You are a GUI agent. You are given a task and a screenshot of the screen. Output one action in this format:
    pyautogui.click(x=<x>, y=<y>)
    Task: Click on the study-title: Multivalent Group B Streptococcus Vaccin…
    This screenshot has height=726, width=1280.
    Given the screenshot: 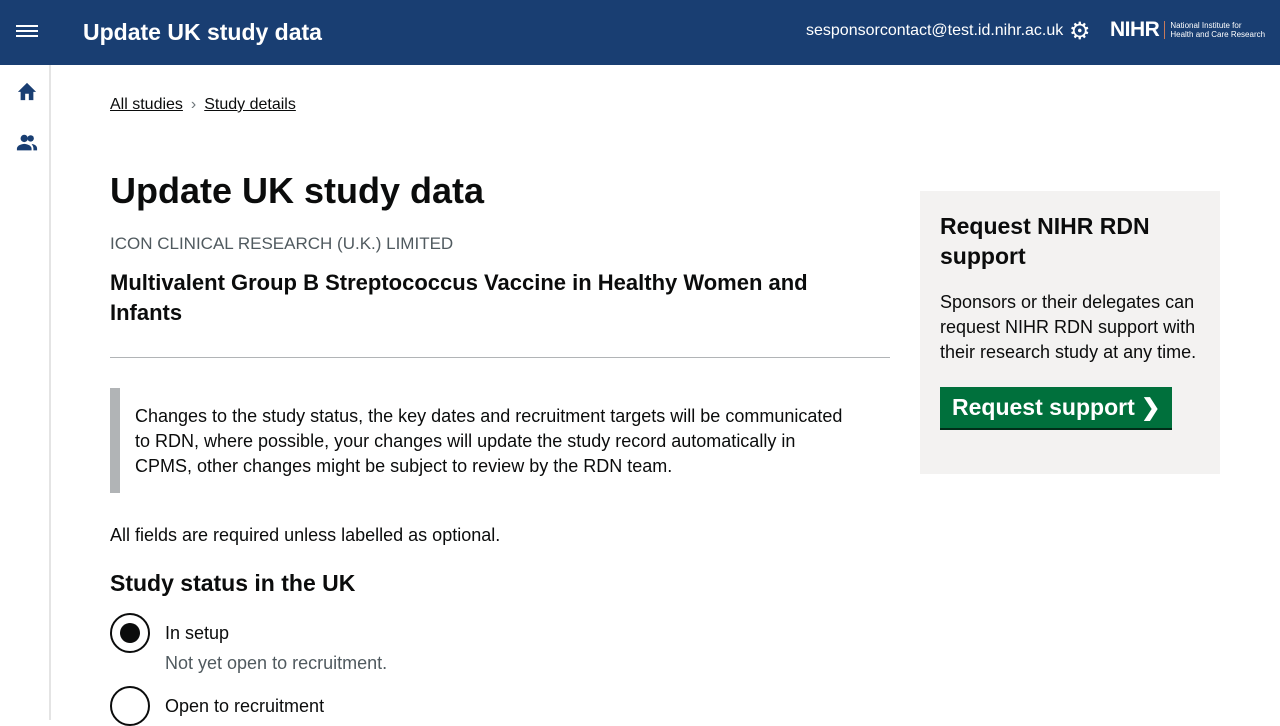 What is the action you would take?
    pyautogui.click(x=459, y=297)
    